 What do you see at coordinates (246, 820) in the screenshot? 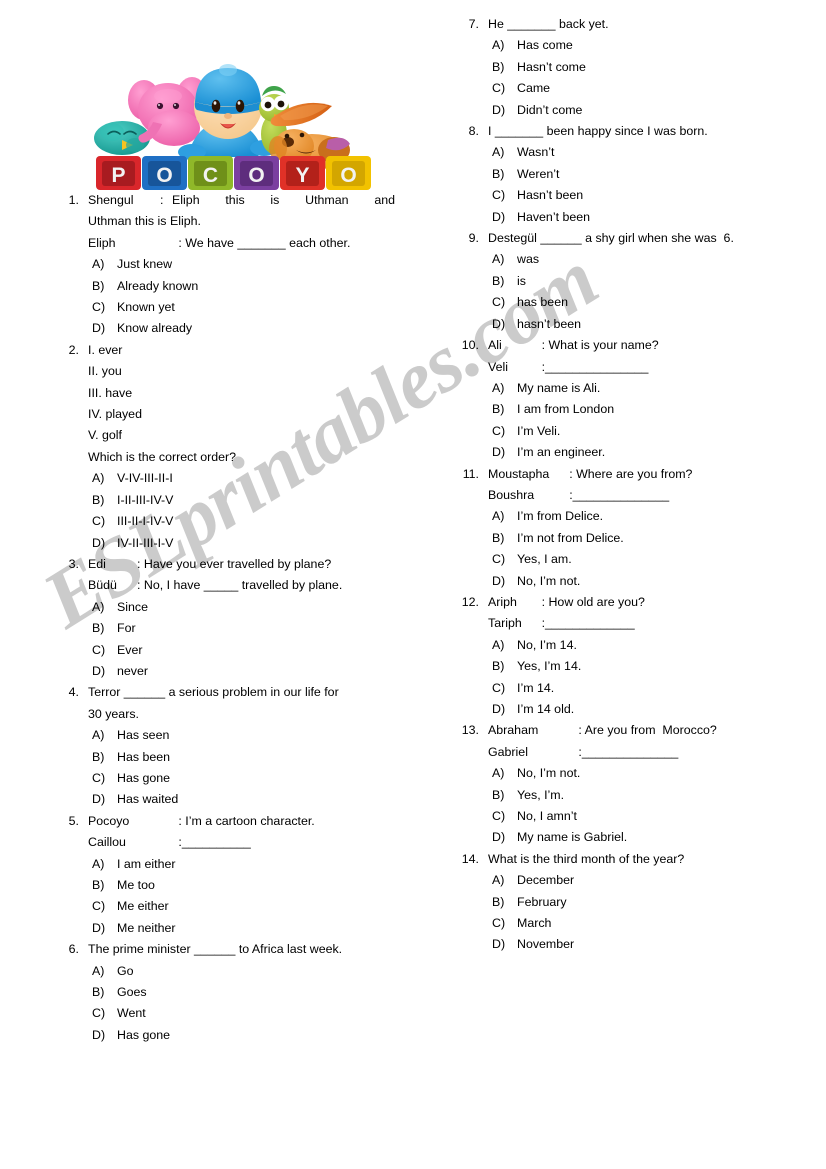
I see `dialogue-text: : I’m a cartoon character.` at bounding box center [246, 820].